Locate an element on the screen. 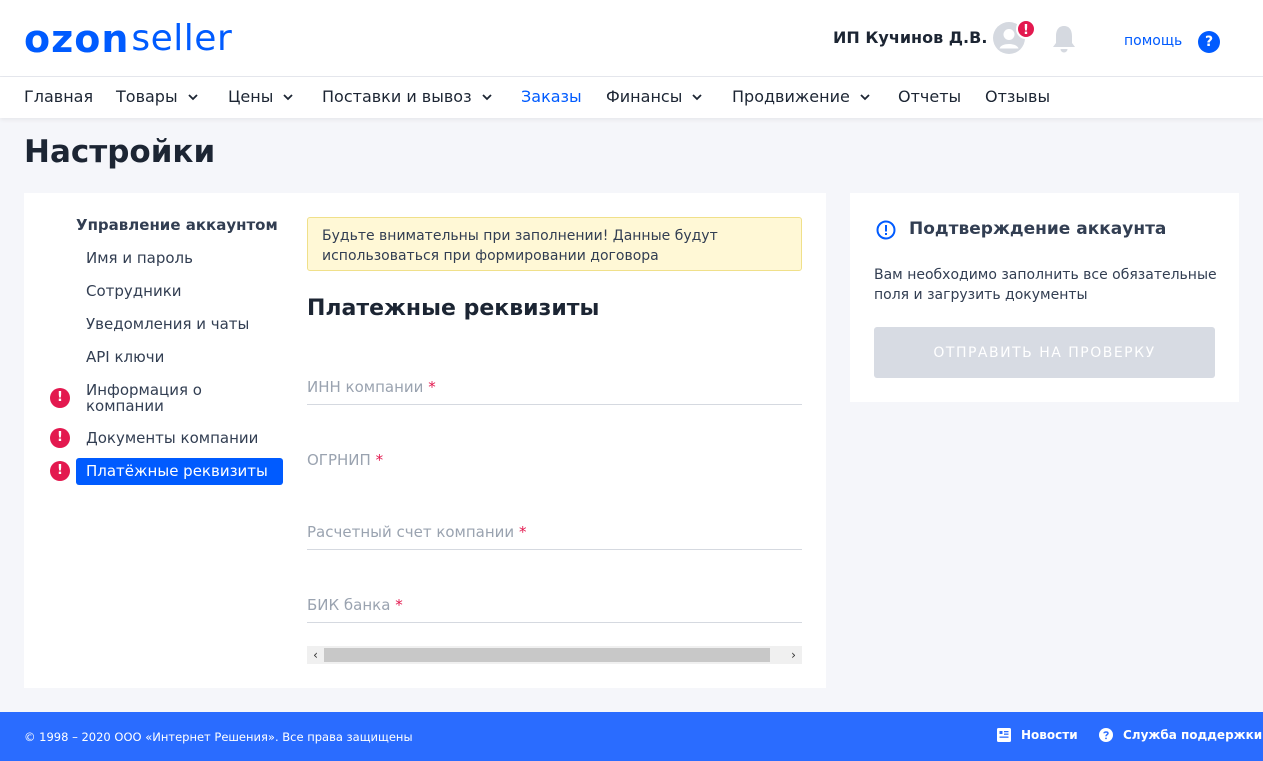 The width and height of the screenshot is (1263, 761). menu-item-company-info: Информация о компании is located at coordinates (171, 398).